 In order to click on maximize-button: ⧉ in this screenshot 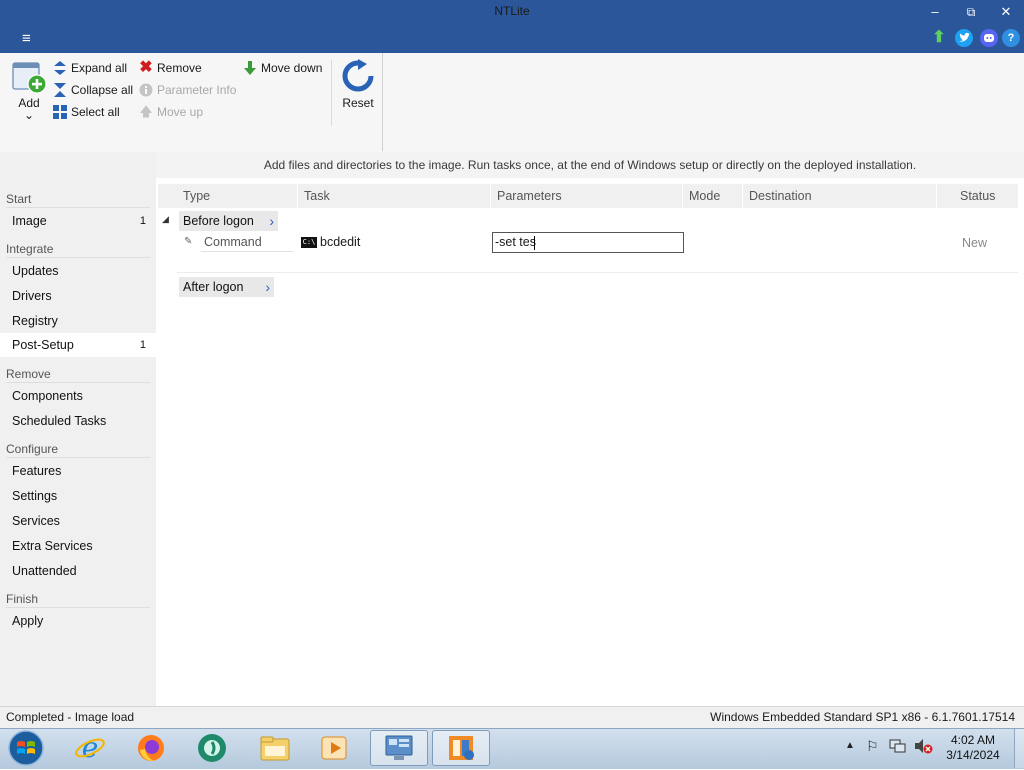, I will do `click(971, 12)`.